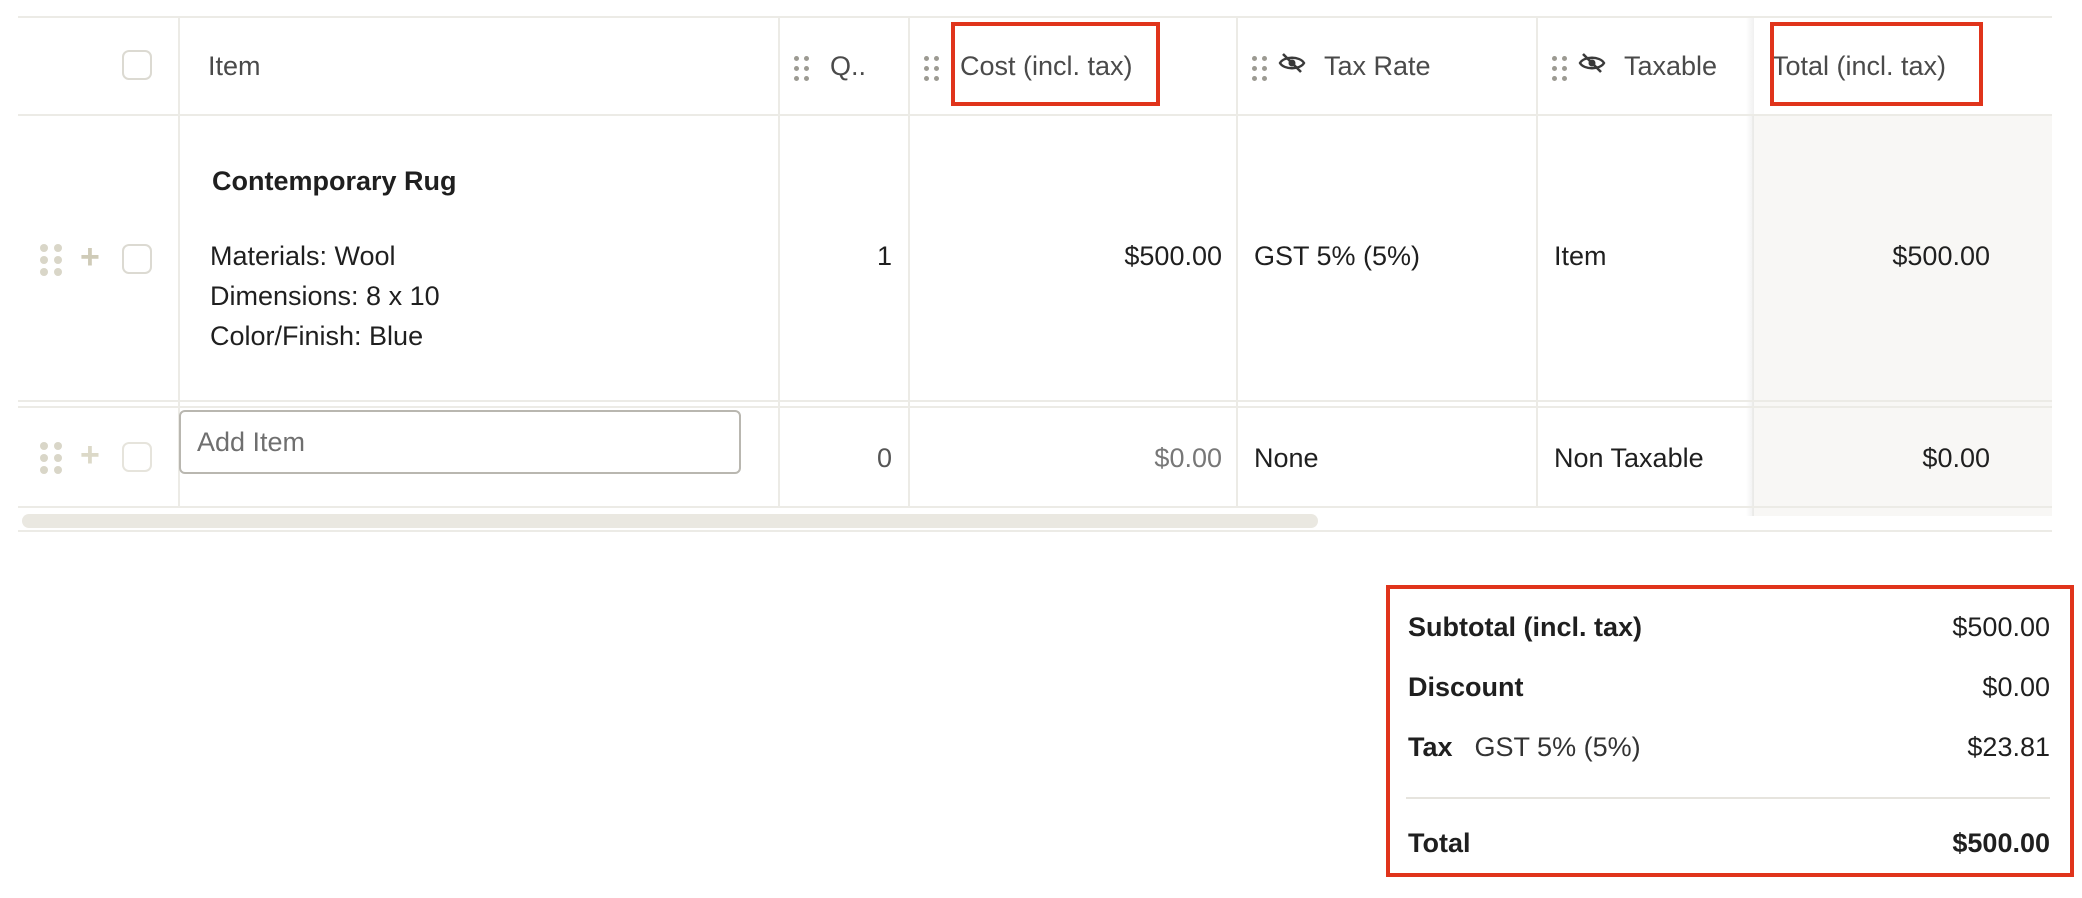 The height and width of the screenshot is (898, 2082). Describe the element at coordinates (1729, 627) in the screenshot. I see `subtotal-row: Subtotal (incl. tax) $500.00` at that location.